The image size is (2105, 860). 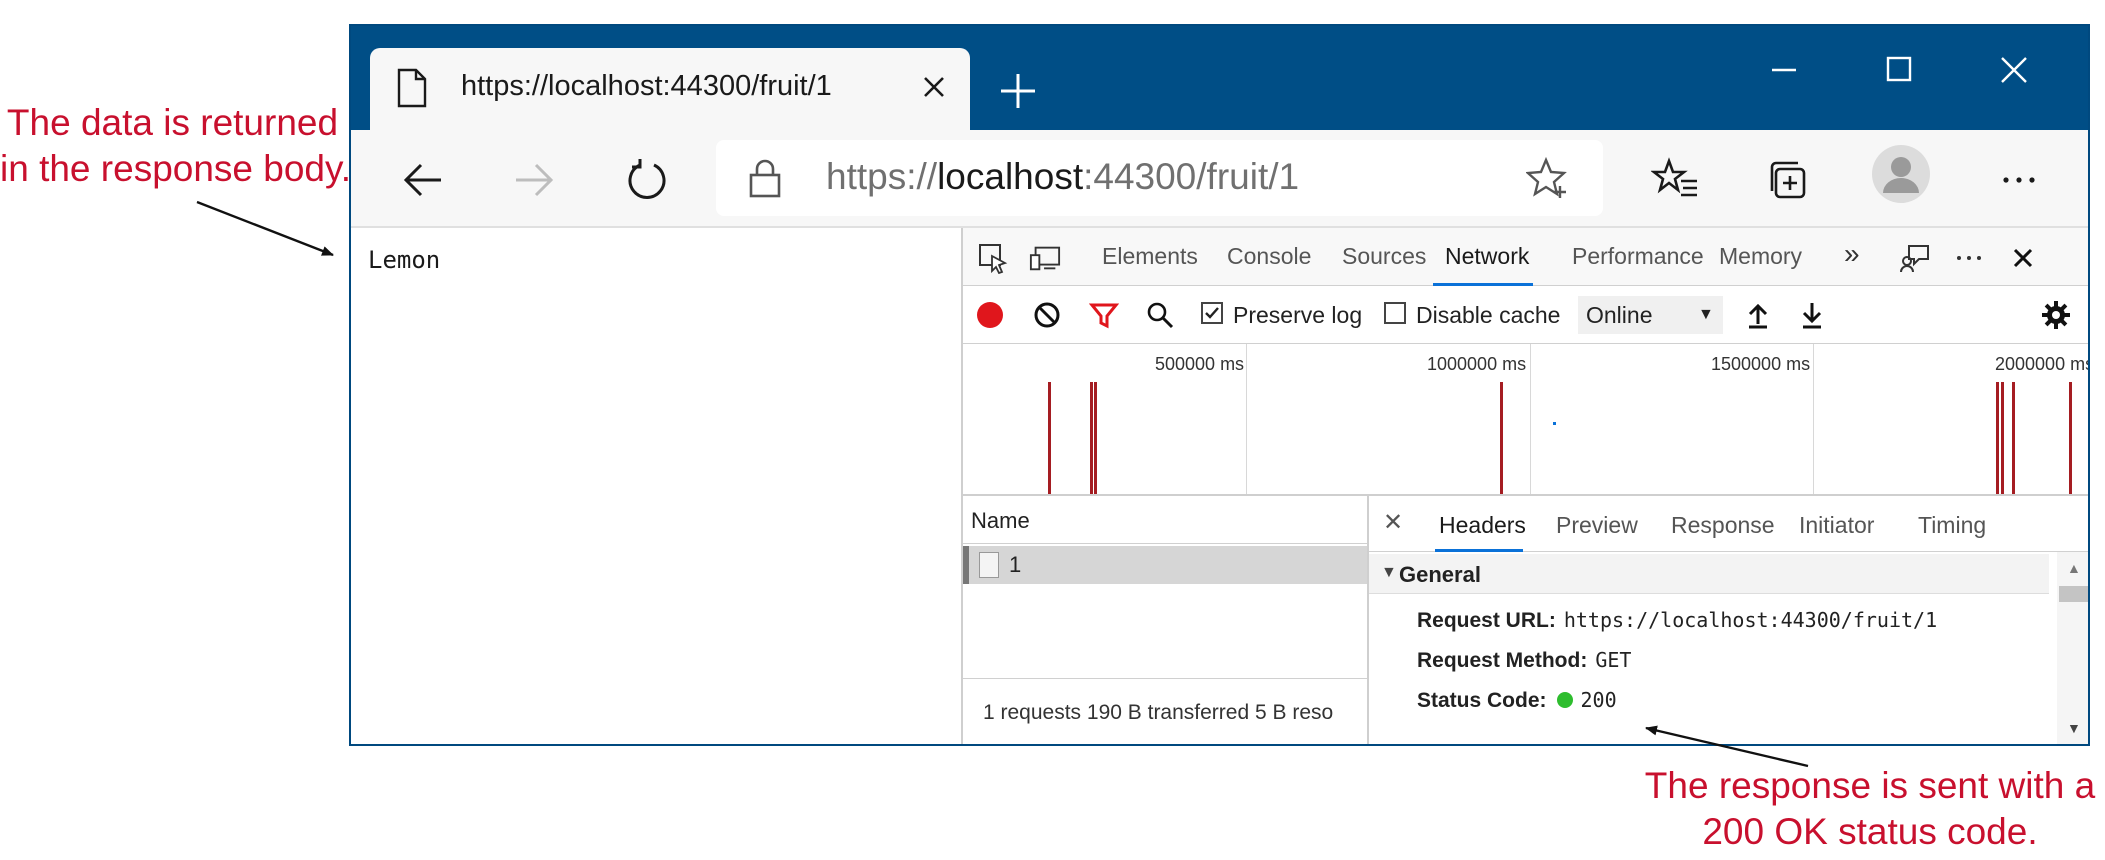 What do you see at coordinates (1389, 572) in the screenshot?
I see `caret-expanded-icon: ▼` at bounding box center [1389, 572].